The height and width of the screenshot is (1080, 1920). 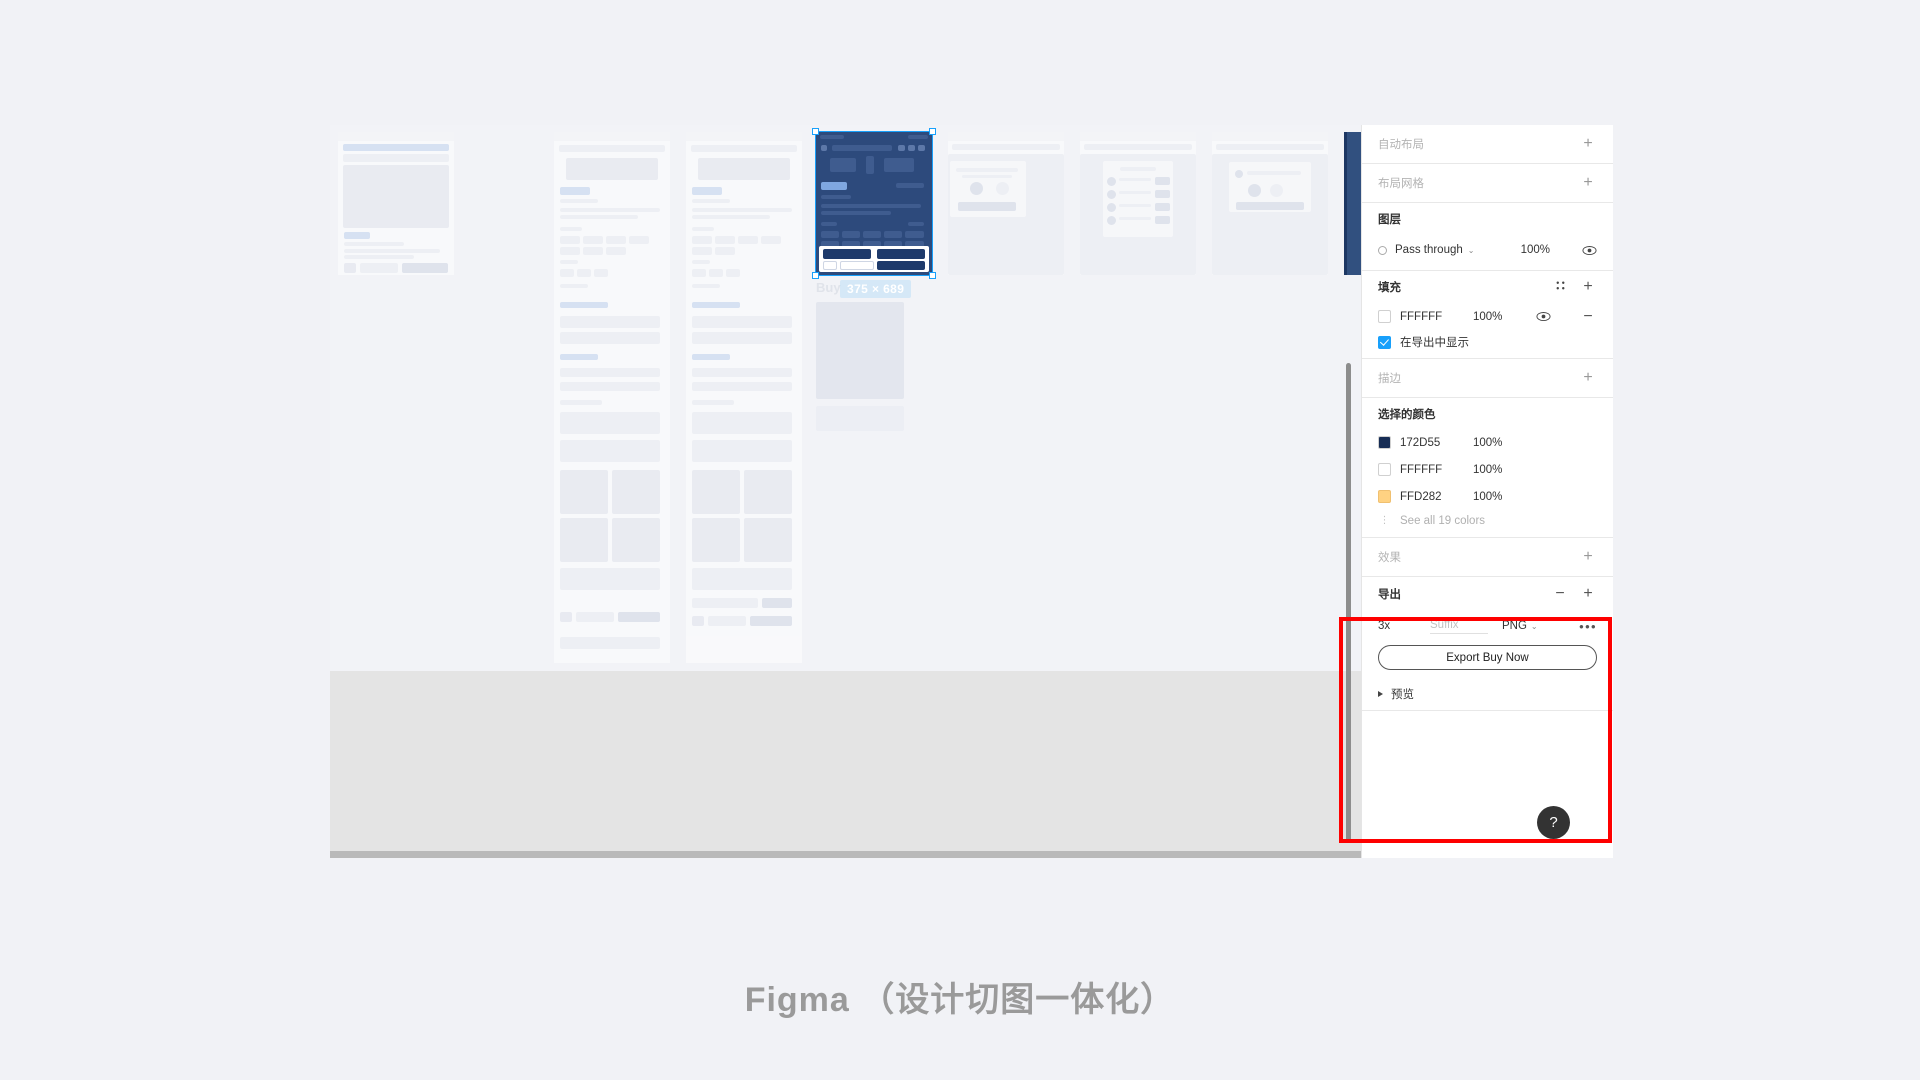 What do you see at coordinates (1432, 317) in the screenshot?
I see `fill-hex-value: FFFFFF` at bounding box center [1432, 317].